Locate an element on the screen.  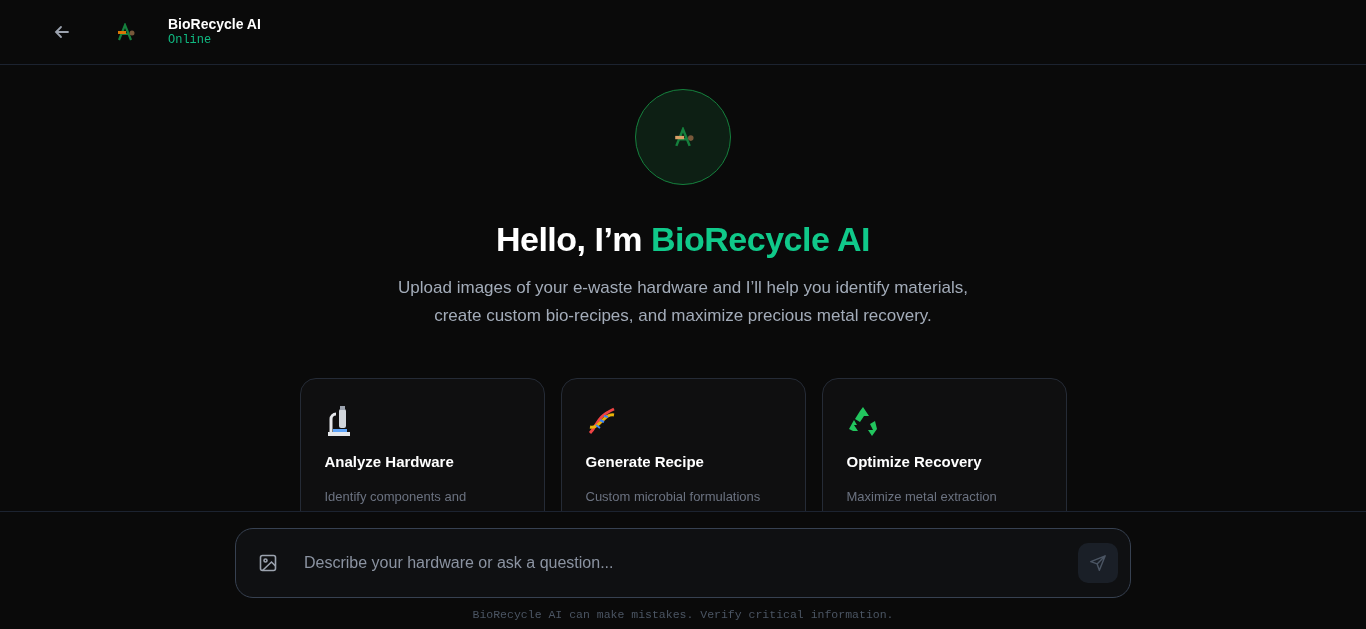
card-description: Identify components and is located at coordinates (396, 497).